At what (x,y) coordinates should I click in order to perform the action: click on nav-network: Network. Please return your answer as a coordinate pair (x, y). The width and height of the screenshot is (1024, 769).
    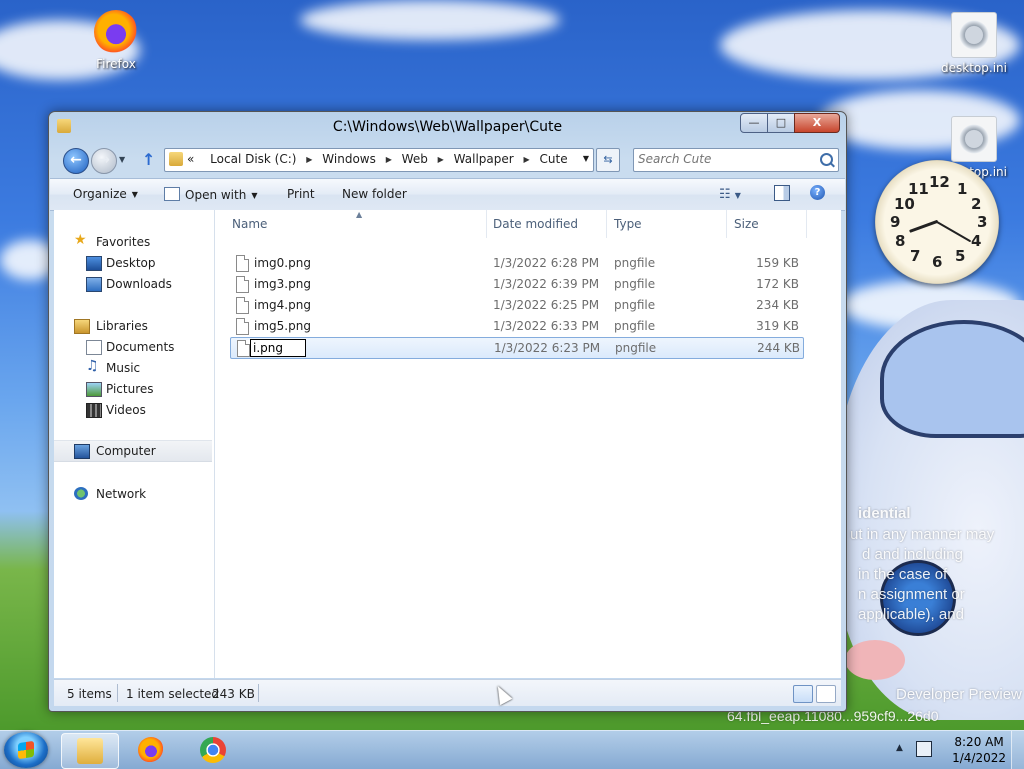
    Looking at the image, I should click on (133, 494).